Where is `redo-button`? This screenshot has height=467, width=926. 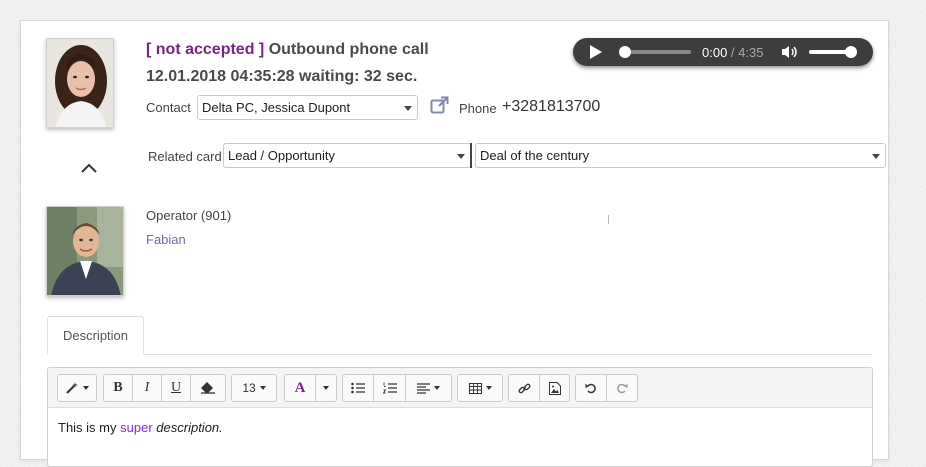
redo-button is located at coordinates (622, 388).